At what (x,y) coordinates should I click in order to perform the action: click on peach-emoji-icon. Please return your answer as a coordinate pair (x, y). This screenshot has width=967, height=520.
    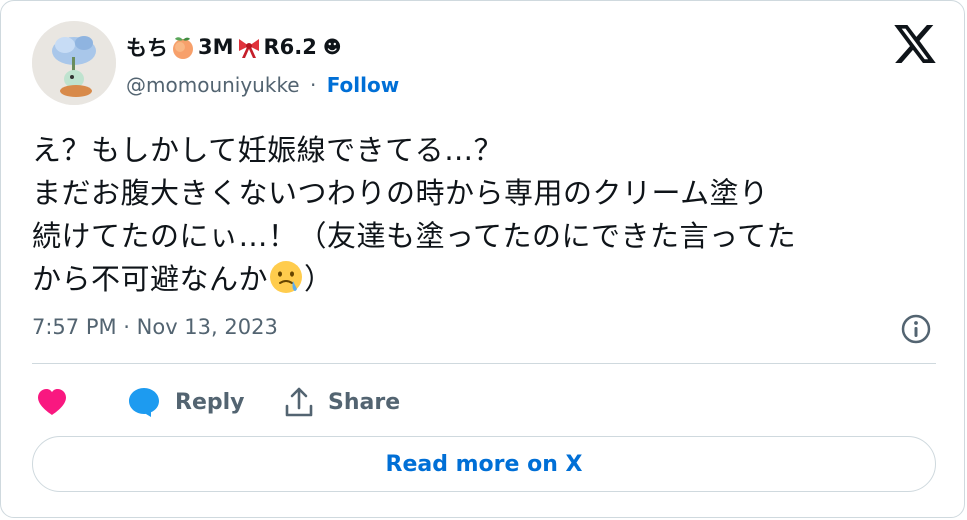
    Looking at the image, I should click on (183, 48).